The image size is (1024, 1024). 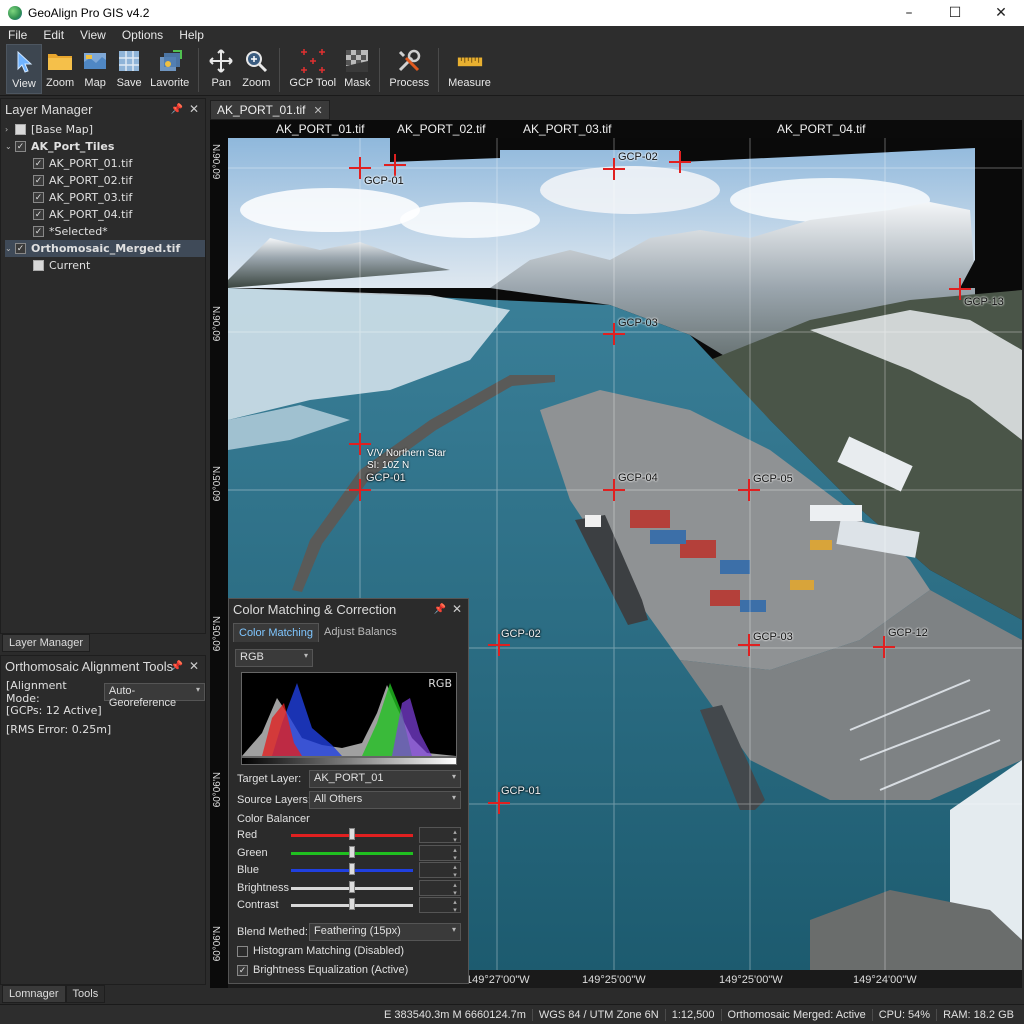 What do you see at coordinates (498, 980) in the screenshot?
I see `lon-label: 149°27'00"W` at bounding box center [498, 980].